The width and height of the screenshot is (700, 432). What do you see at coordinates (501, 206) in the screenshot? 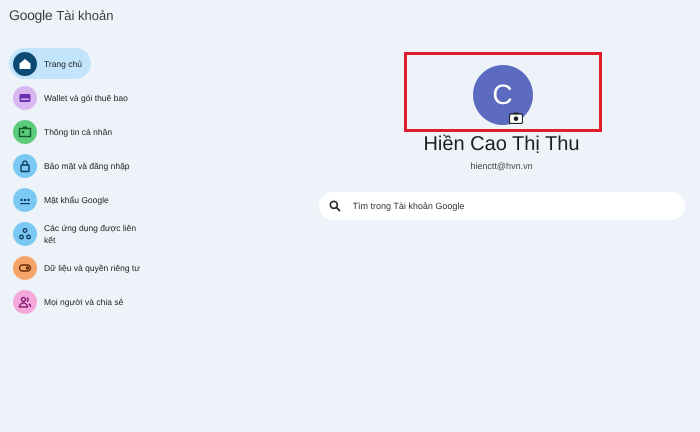
I see `search-field: Tìm trong Tài khoản Google` at bounding box center [501, 206].